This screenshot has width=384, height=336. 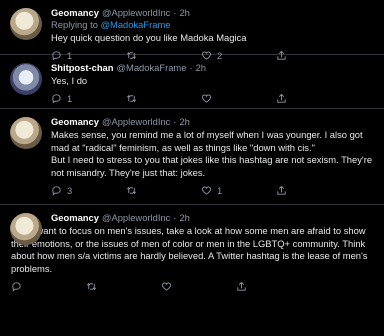 What do you see at coordinates (70, 190) in the screenshot?
I see `reply-count: 3` at bounding box center [70, 190].